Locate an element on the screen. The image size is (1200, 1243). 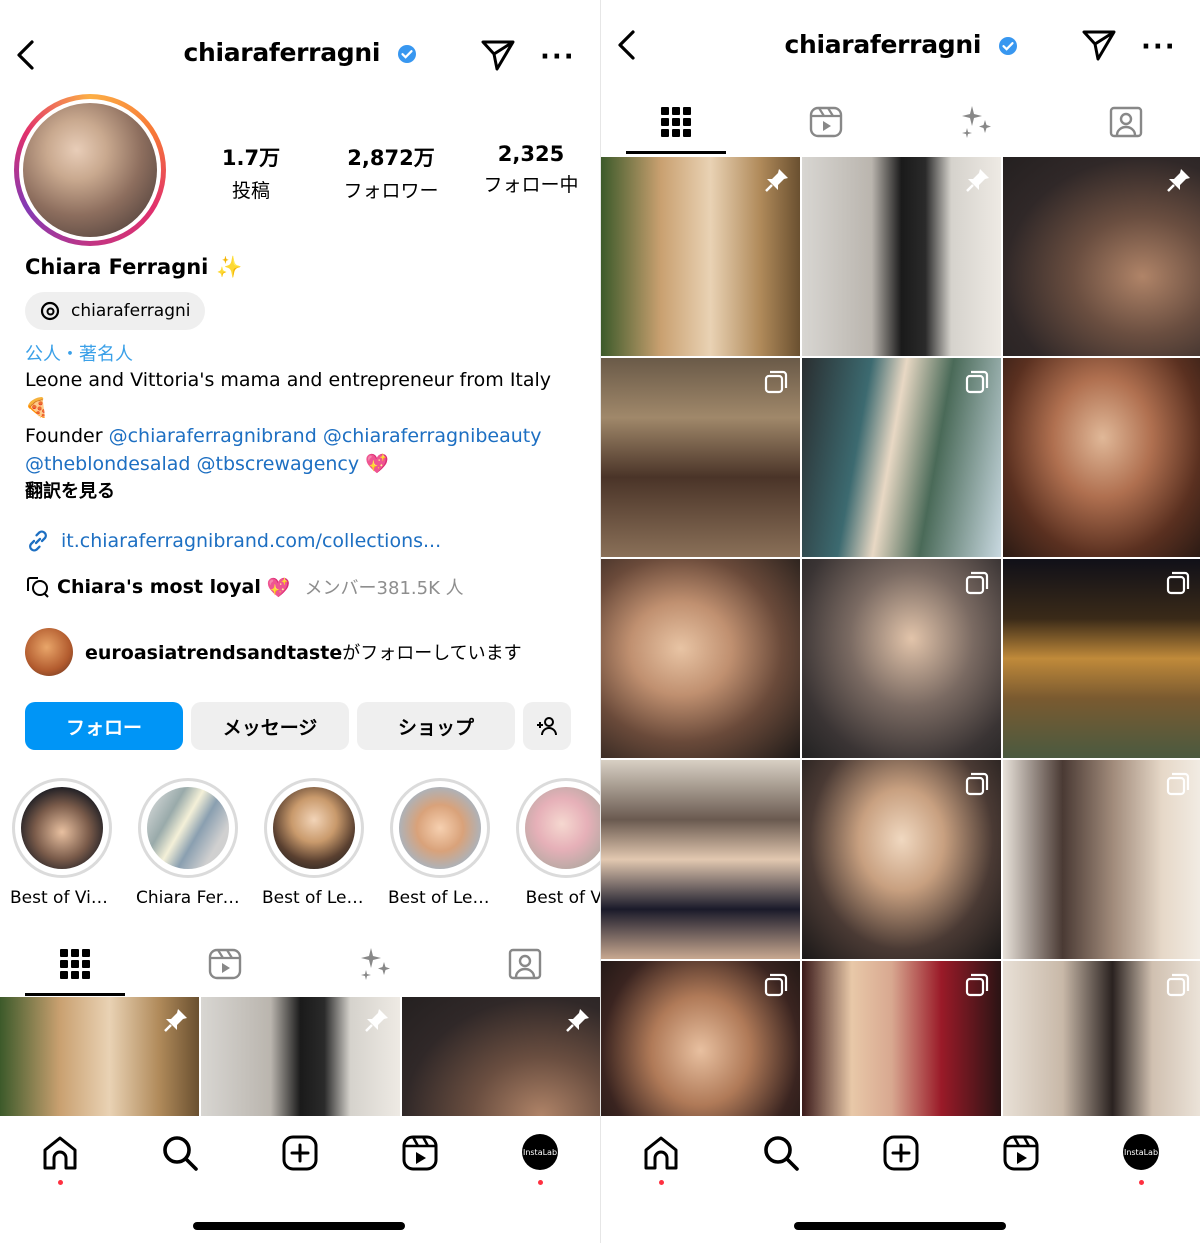
threads-handle: chiaraferragni is located at coordinates (131, 311).